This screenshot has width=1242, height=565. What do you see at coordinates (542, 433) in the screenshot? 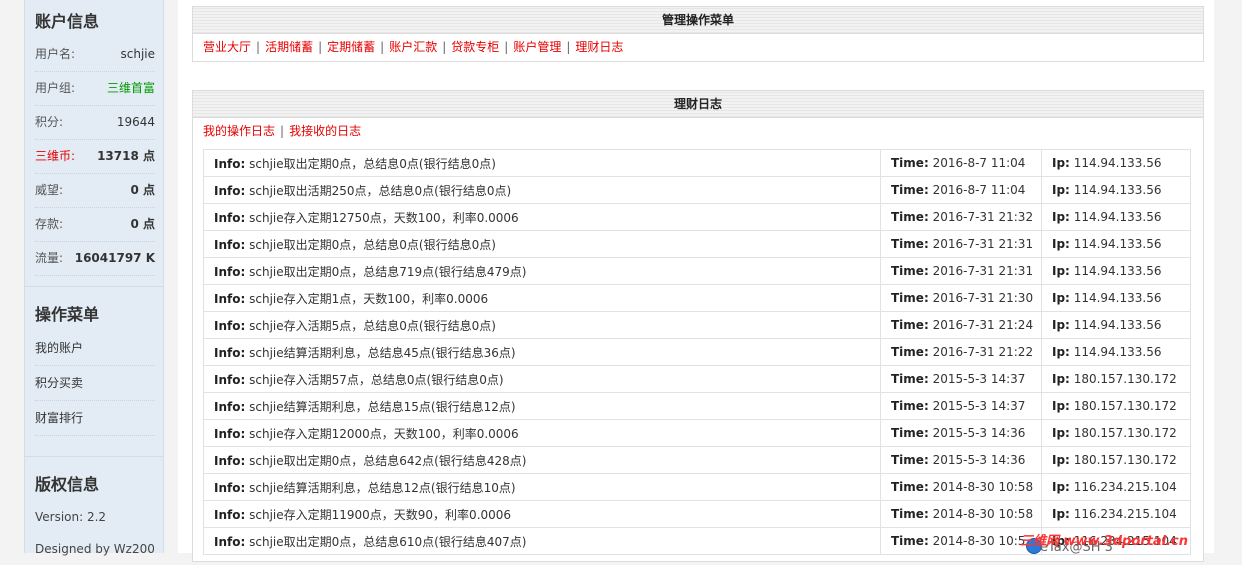
I see `log-info-cell: Info: schjie存入定期12000点，天数100，利率0.0006` at bounding box center [542, 433].